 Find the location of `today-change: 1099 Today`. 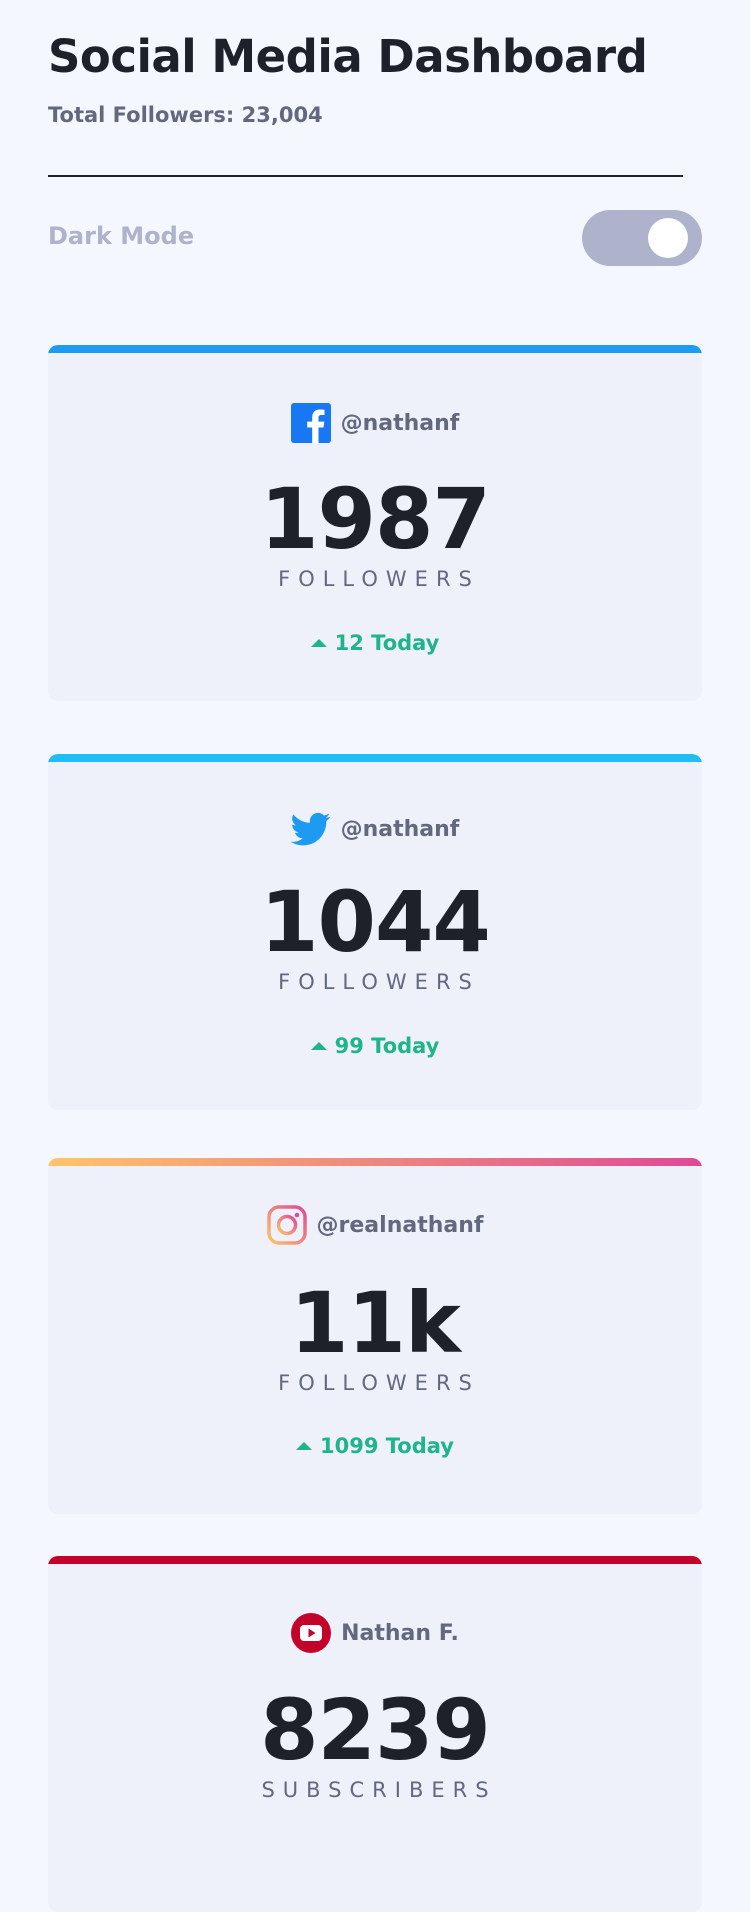

today-change: 1099 Today is located at coordinates (375, 1446).